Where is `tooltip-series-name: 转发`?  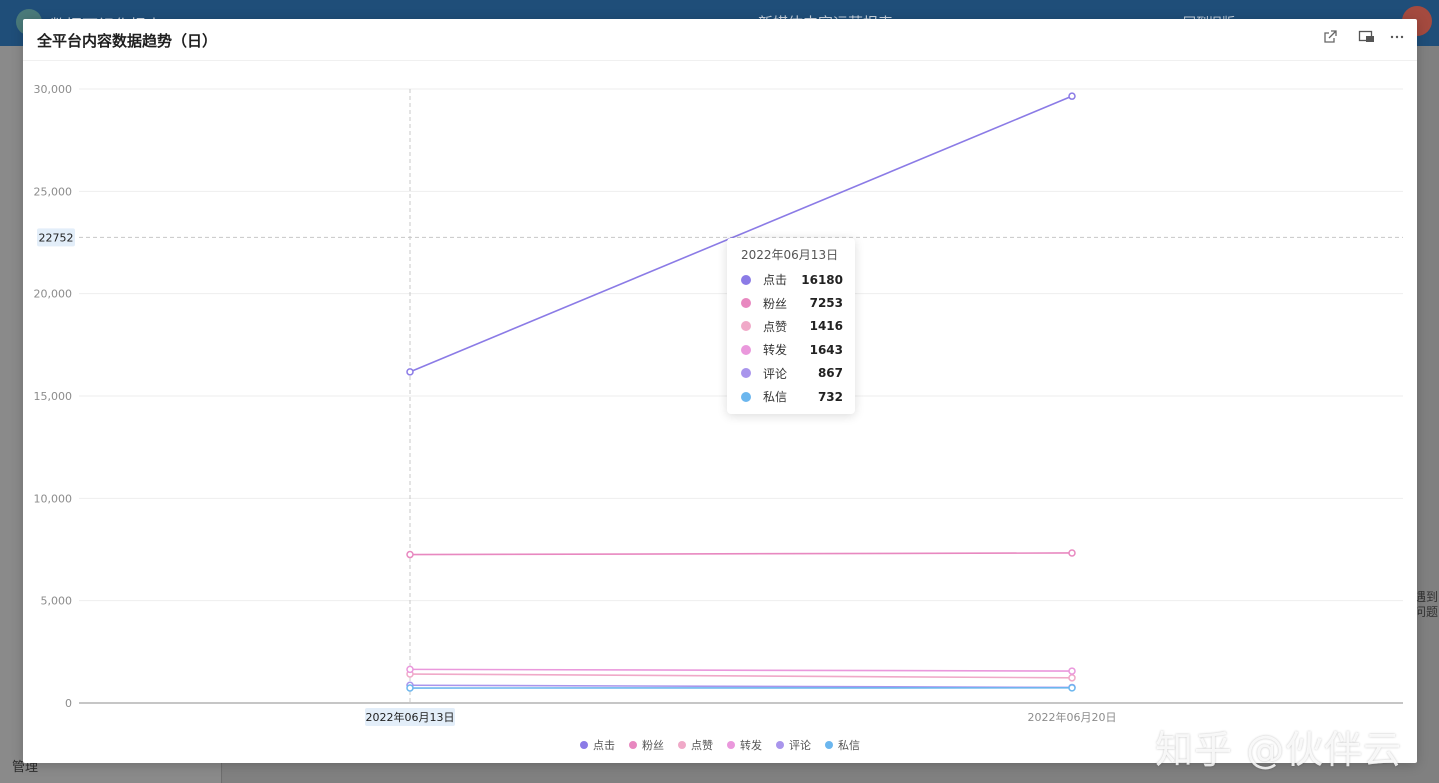 tooltip-series-name: 转发 is located at coordinates (775, 350).